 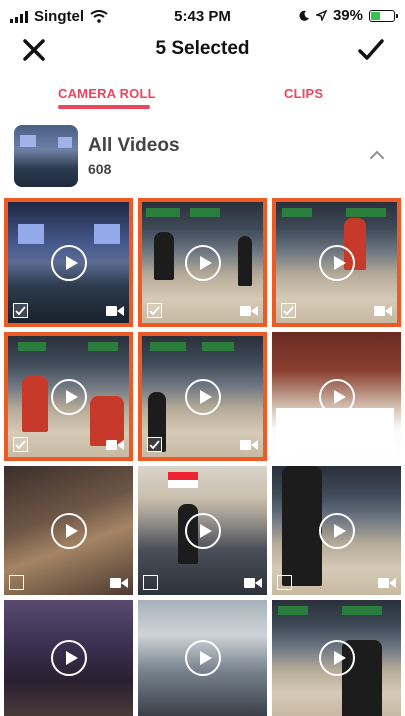 I want to click on tab-clips: CLIPS, so click(x=303, y=93).